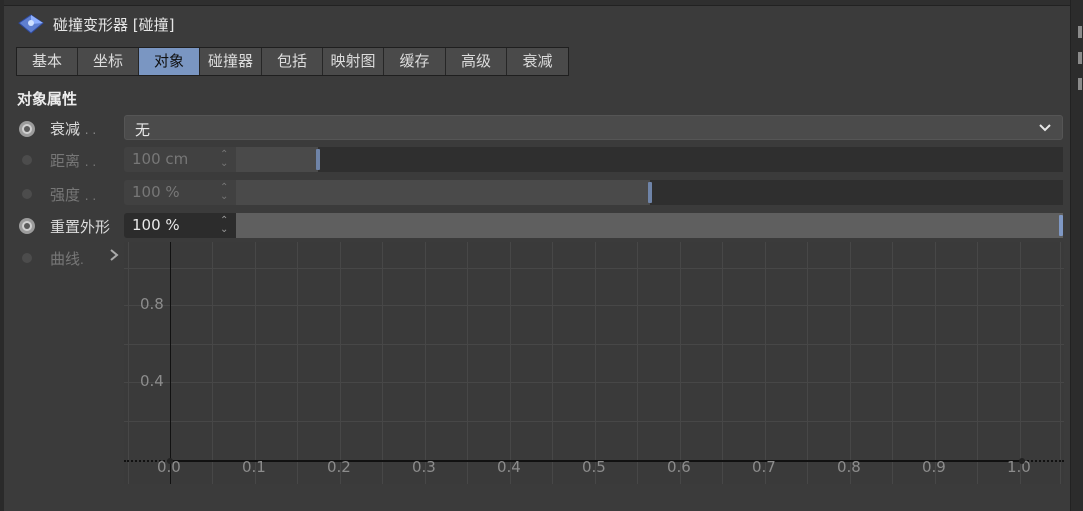 The image size is (1083, 511). I want to click on tab-cache: 缓存, so click(415, 61).